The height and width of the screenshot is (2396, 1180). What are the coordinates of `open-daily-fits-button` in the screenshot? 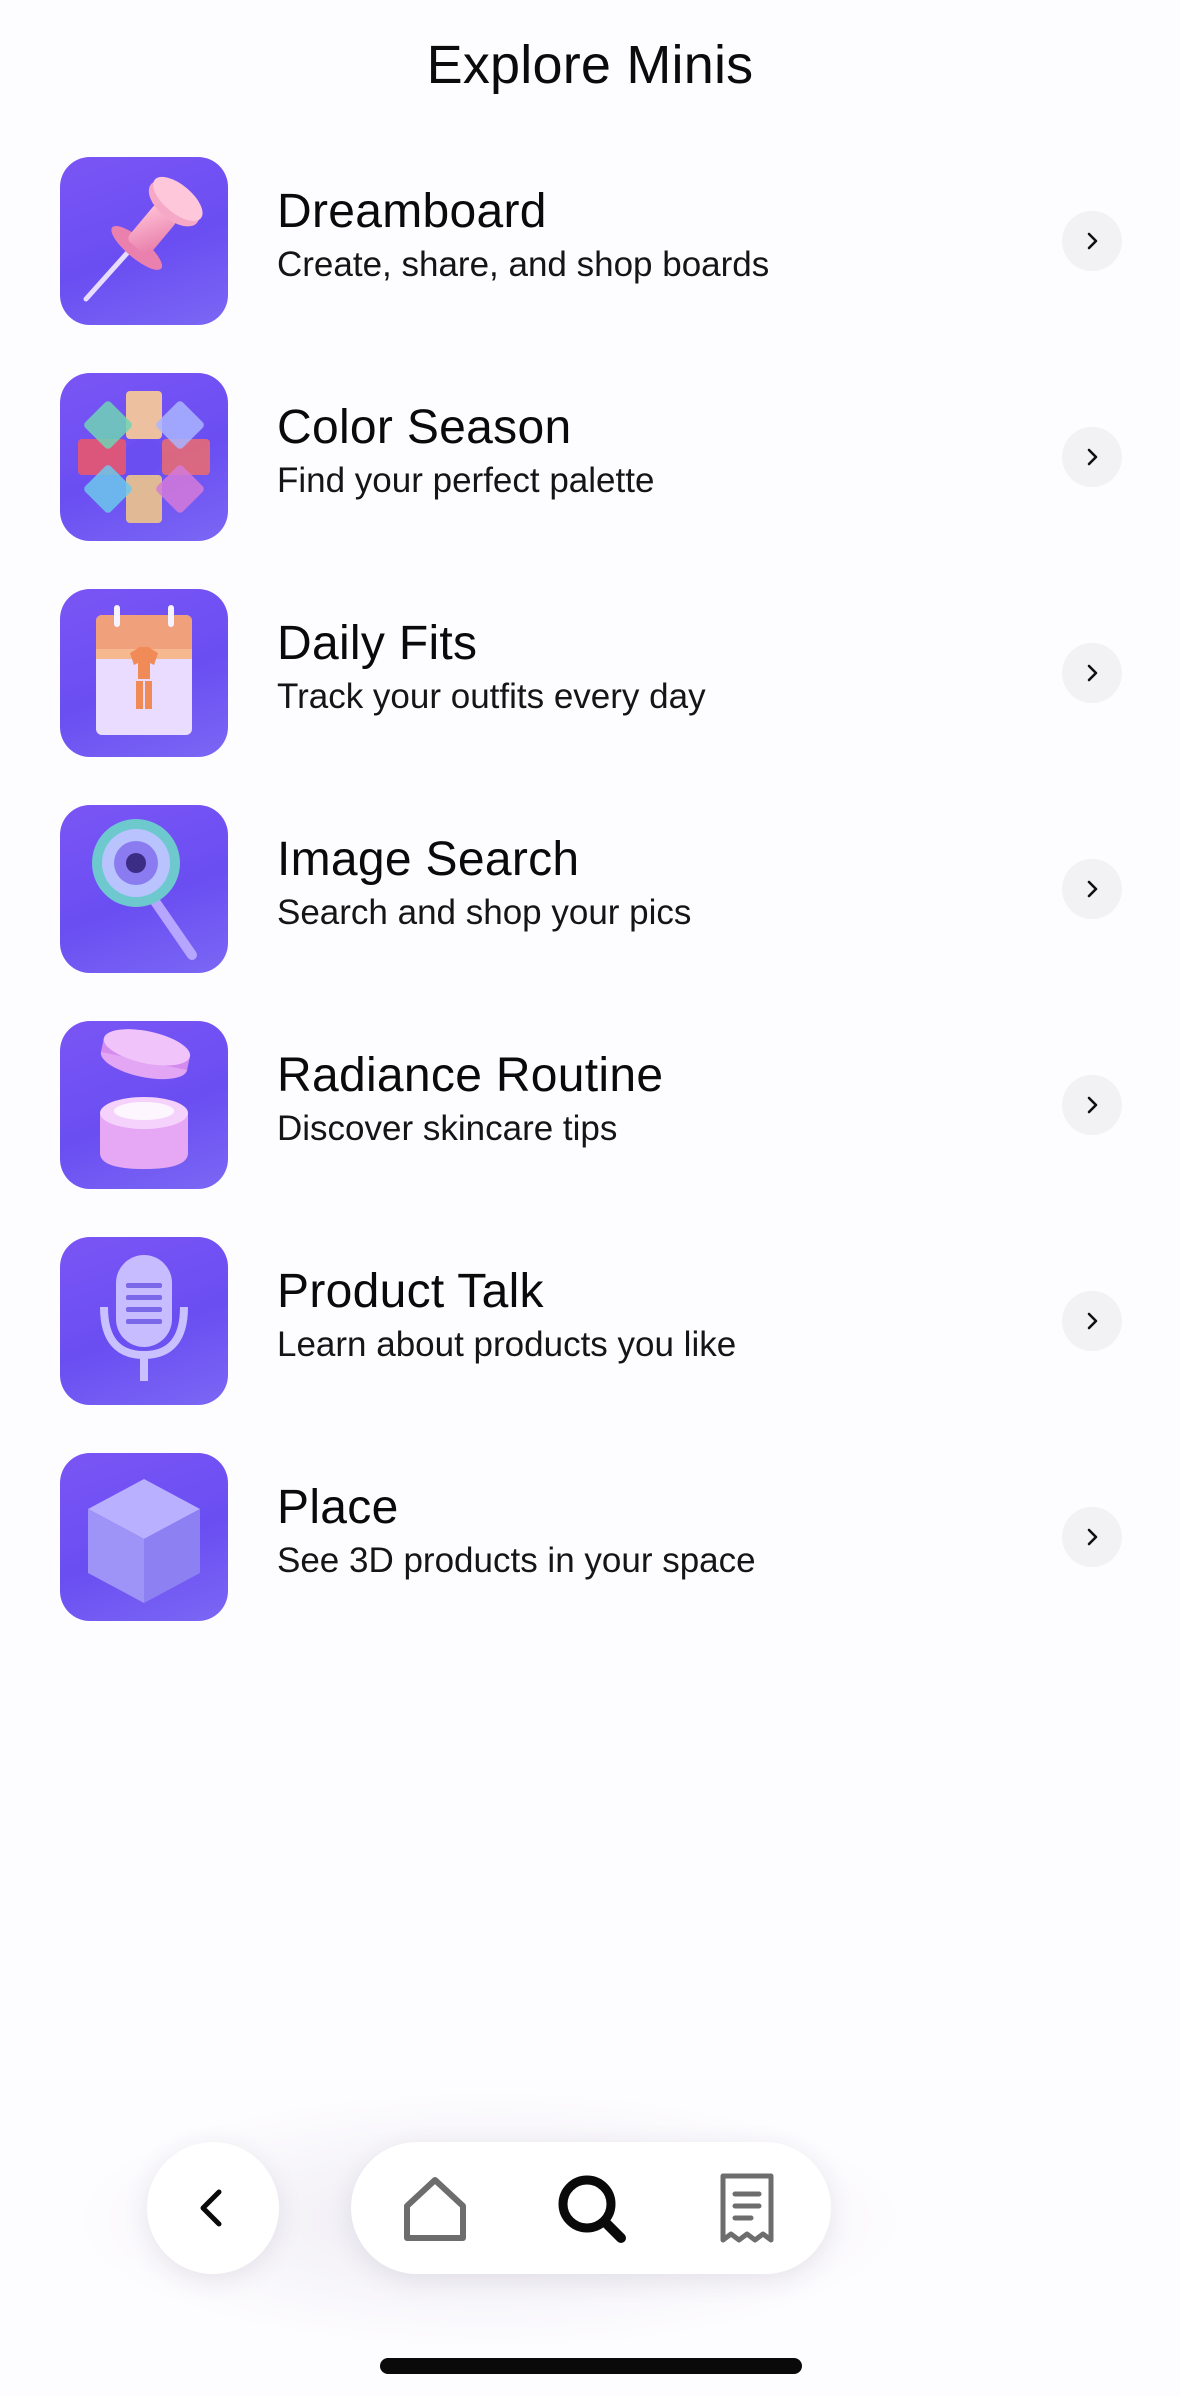 It's located at (1092, 673).